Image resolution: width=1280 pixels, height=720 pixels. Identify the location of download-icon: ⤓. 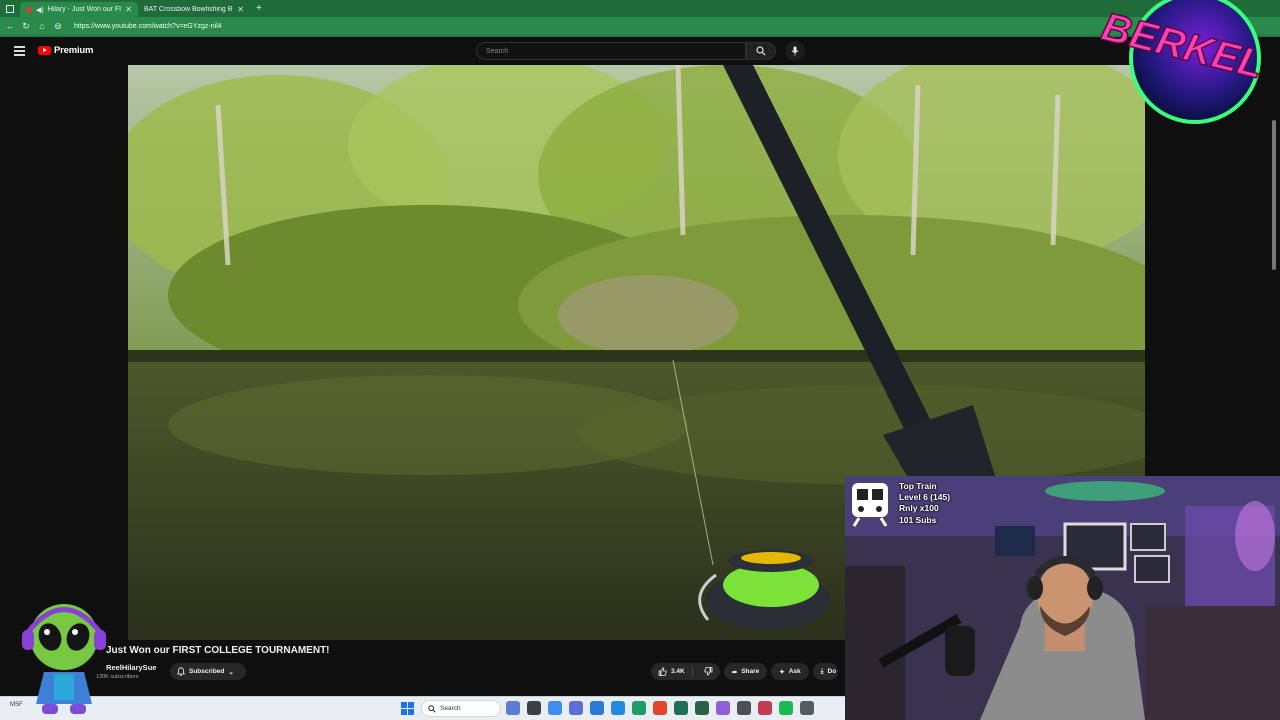
(822, 671).